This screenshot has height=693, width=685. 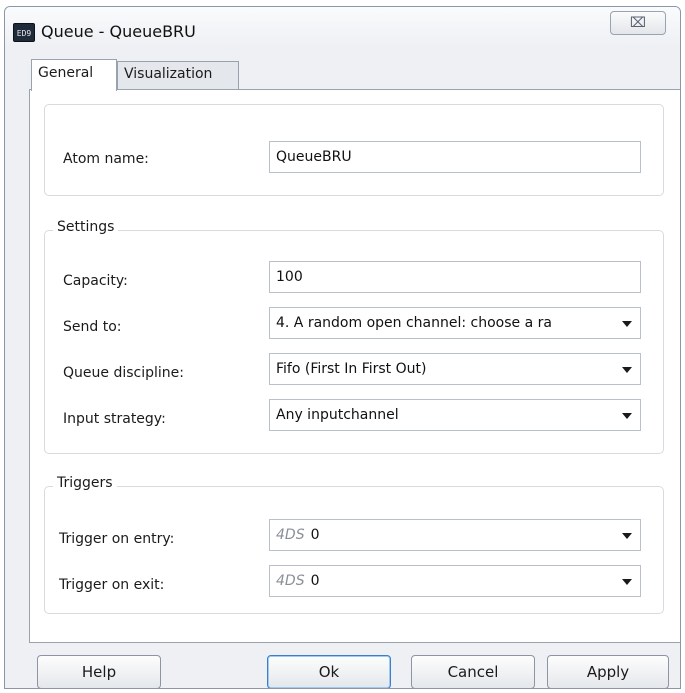 I want to click on tab-visualization: Visualization, so click(x=178, y=75).